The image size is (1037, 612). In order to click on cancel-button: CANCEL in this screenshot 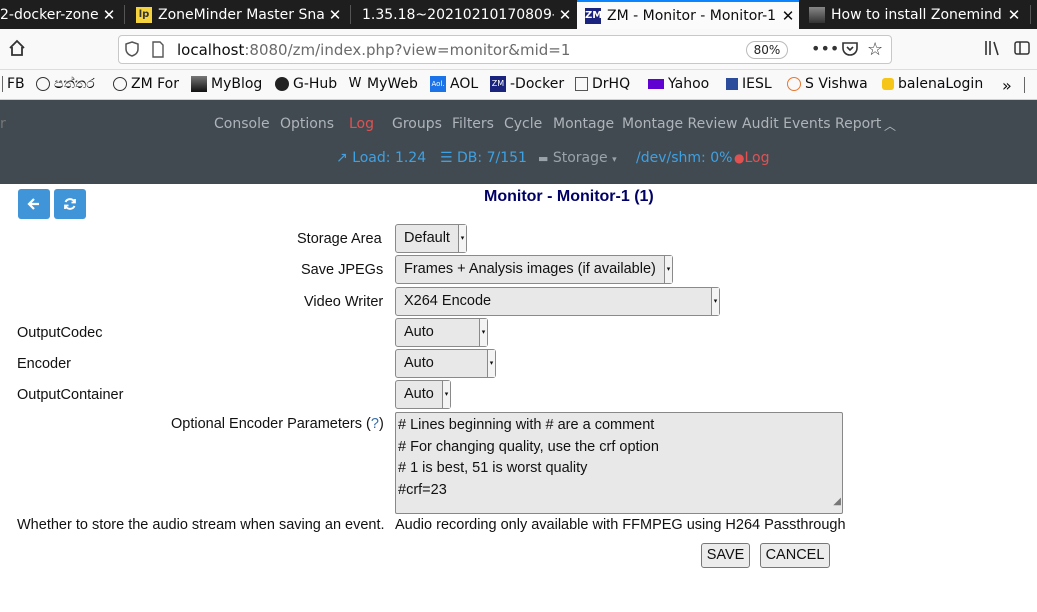, I will do `click(795, 555)`.